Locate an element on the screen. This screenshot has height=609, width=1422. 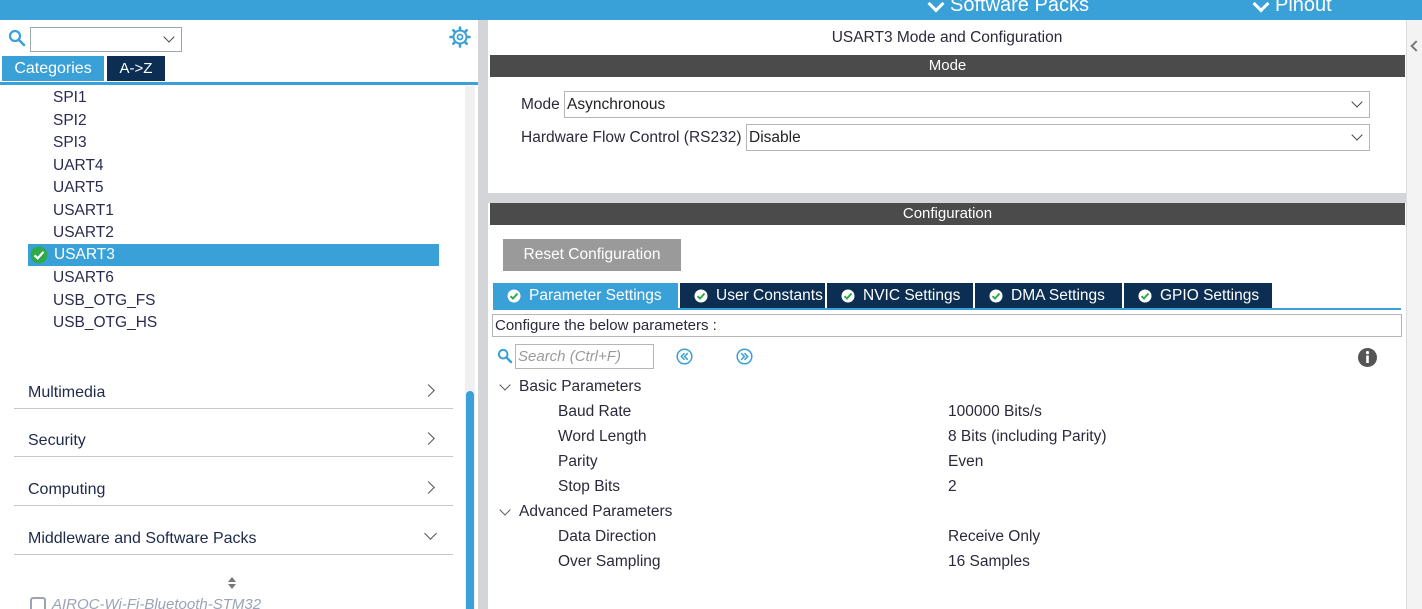
previous-icon is located at coordinates (684, 356).